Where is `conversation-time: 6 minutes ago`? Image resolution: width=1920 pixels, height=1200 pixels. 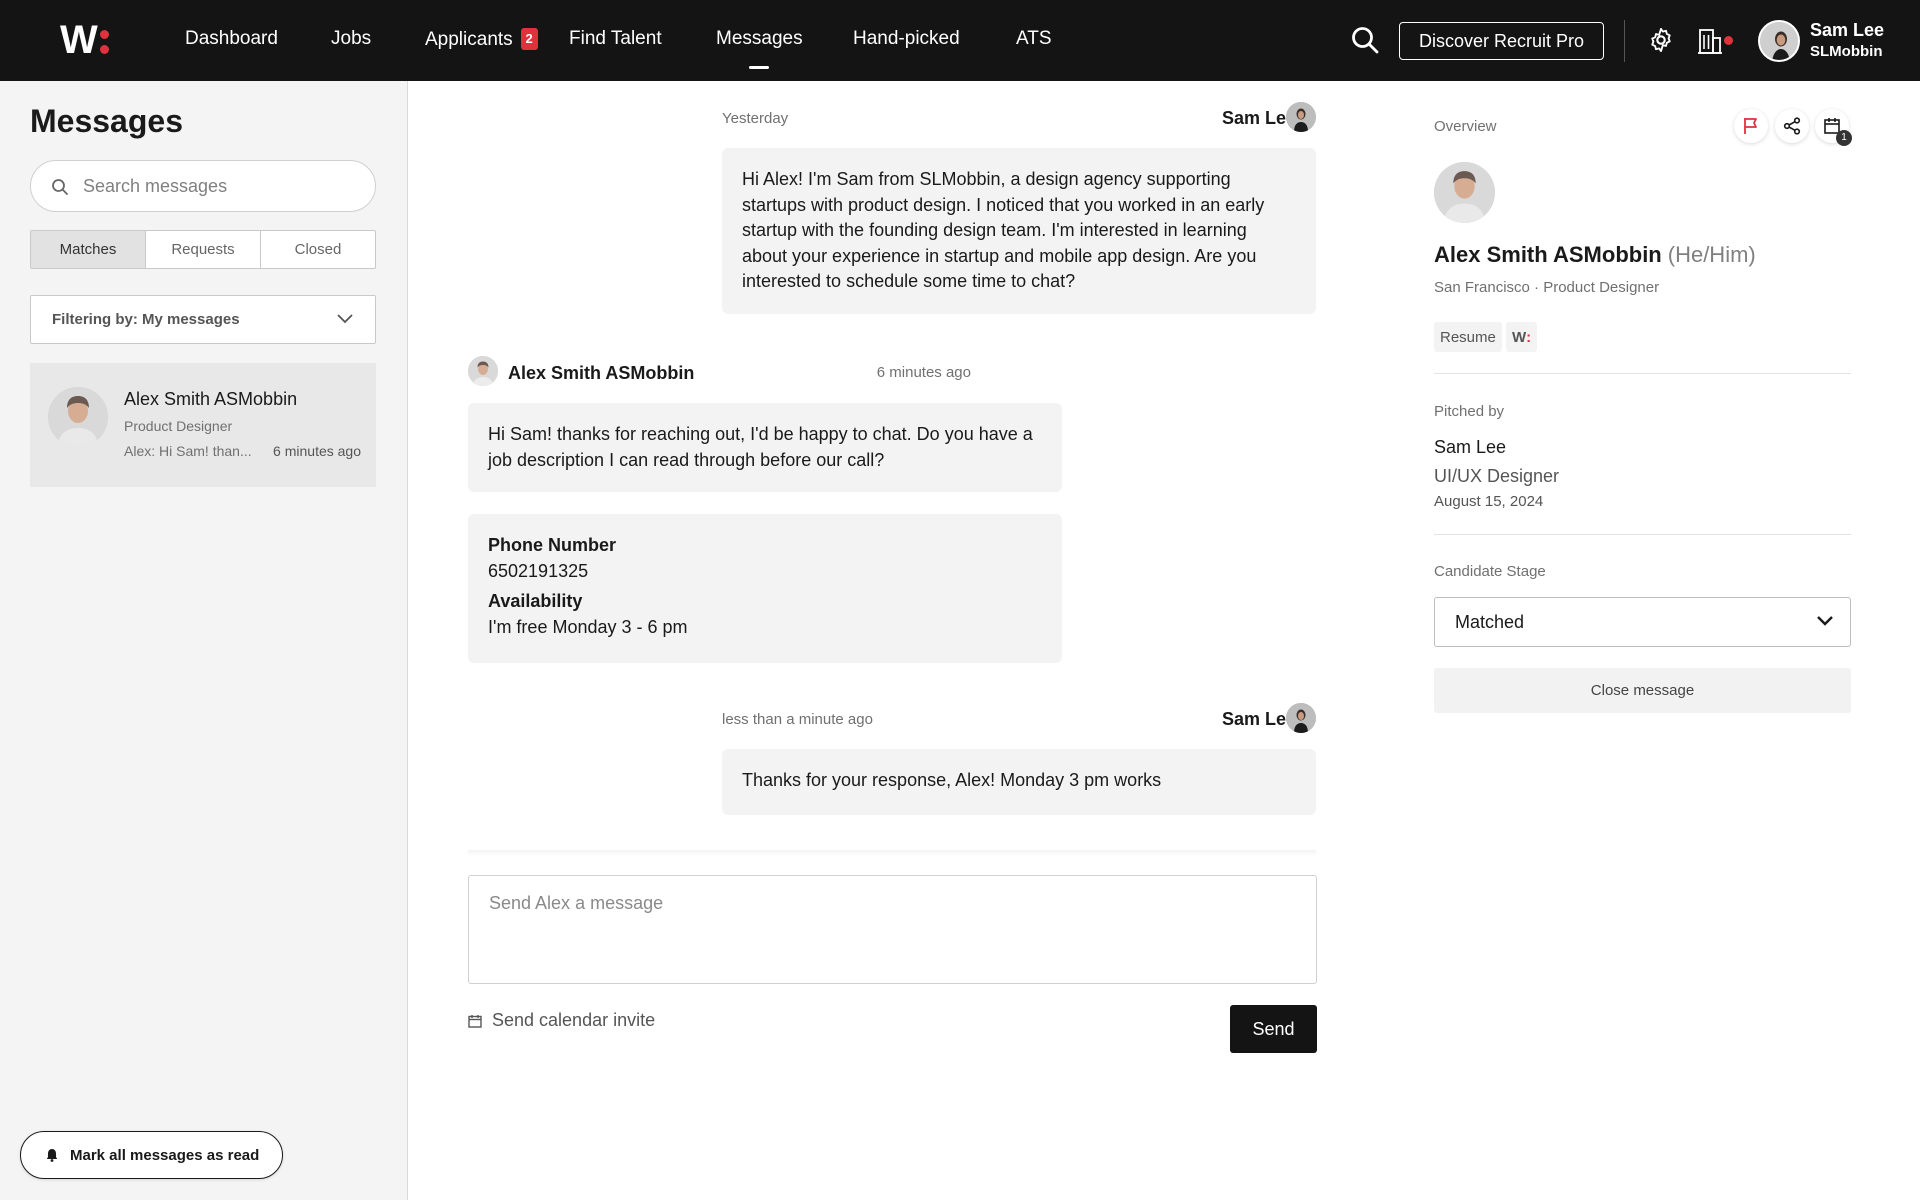 conversation-time: 6 minutes ago is located at coordinates (317, 451).